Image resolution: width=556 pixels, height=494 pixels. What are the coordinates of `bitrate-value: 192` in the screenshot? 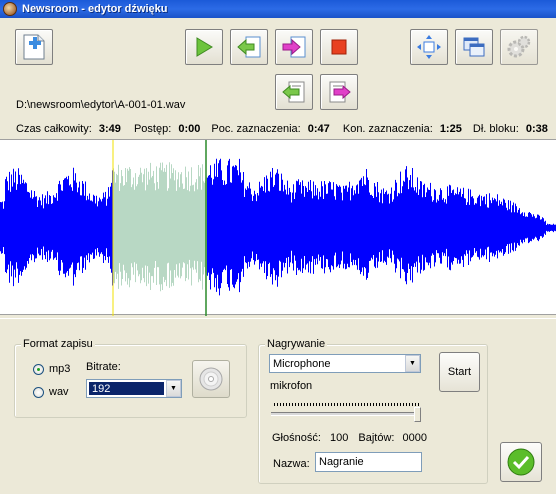 It's located at (126, 388).